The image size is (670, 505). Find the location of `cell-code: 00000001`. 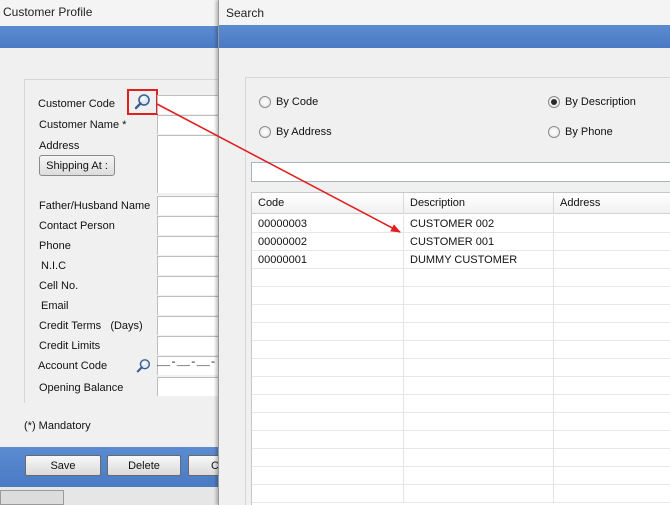

cell-code: 00000001 is located at coordinates (328, 260).